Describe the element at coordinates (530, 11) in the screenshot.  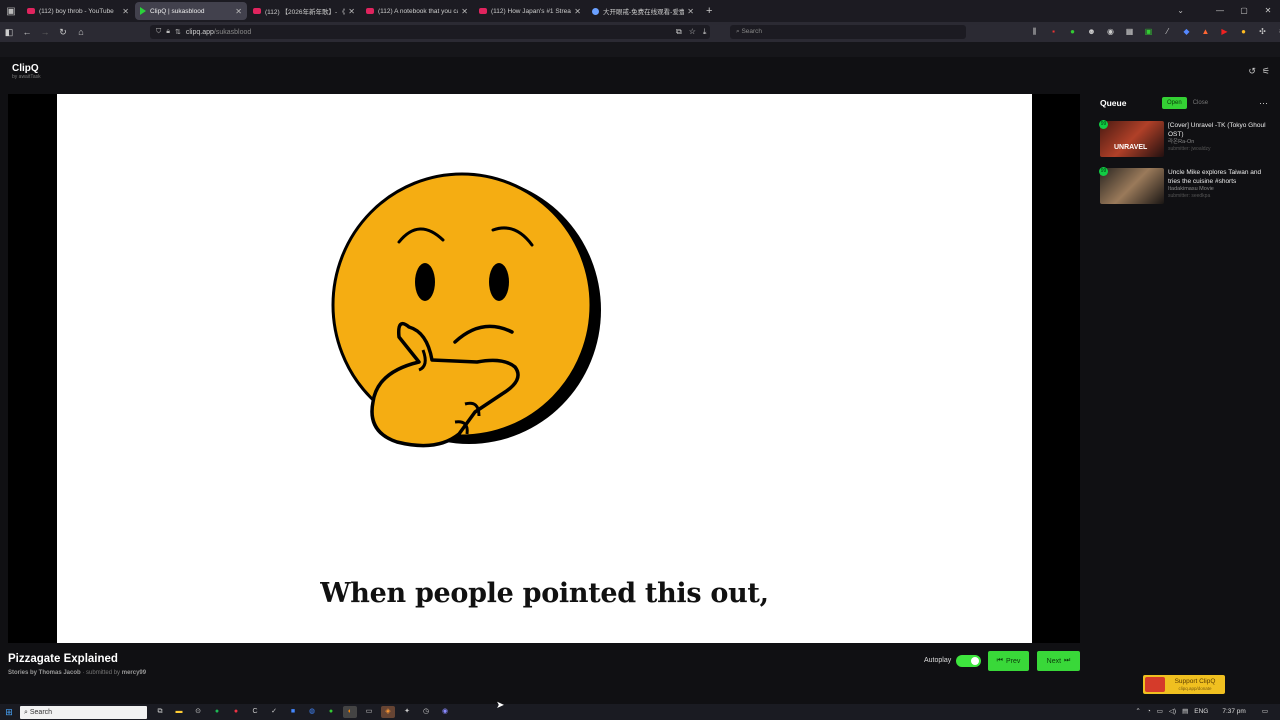
I see `browser-tab: (112) How Japan's #1 Streamer ✕` at that location.